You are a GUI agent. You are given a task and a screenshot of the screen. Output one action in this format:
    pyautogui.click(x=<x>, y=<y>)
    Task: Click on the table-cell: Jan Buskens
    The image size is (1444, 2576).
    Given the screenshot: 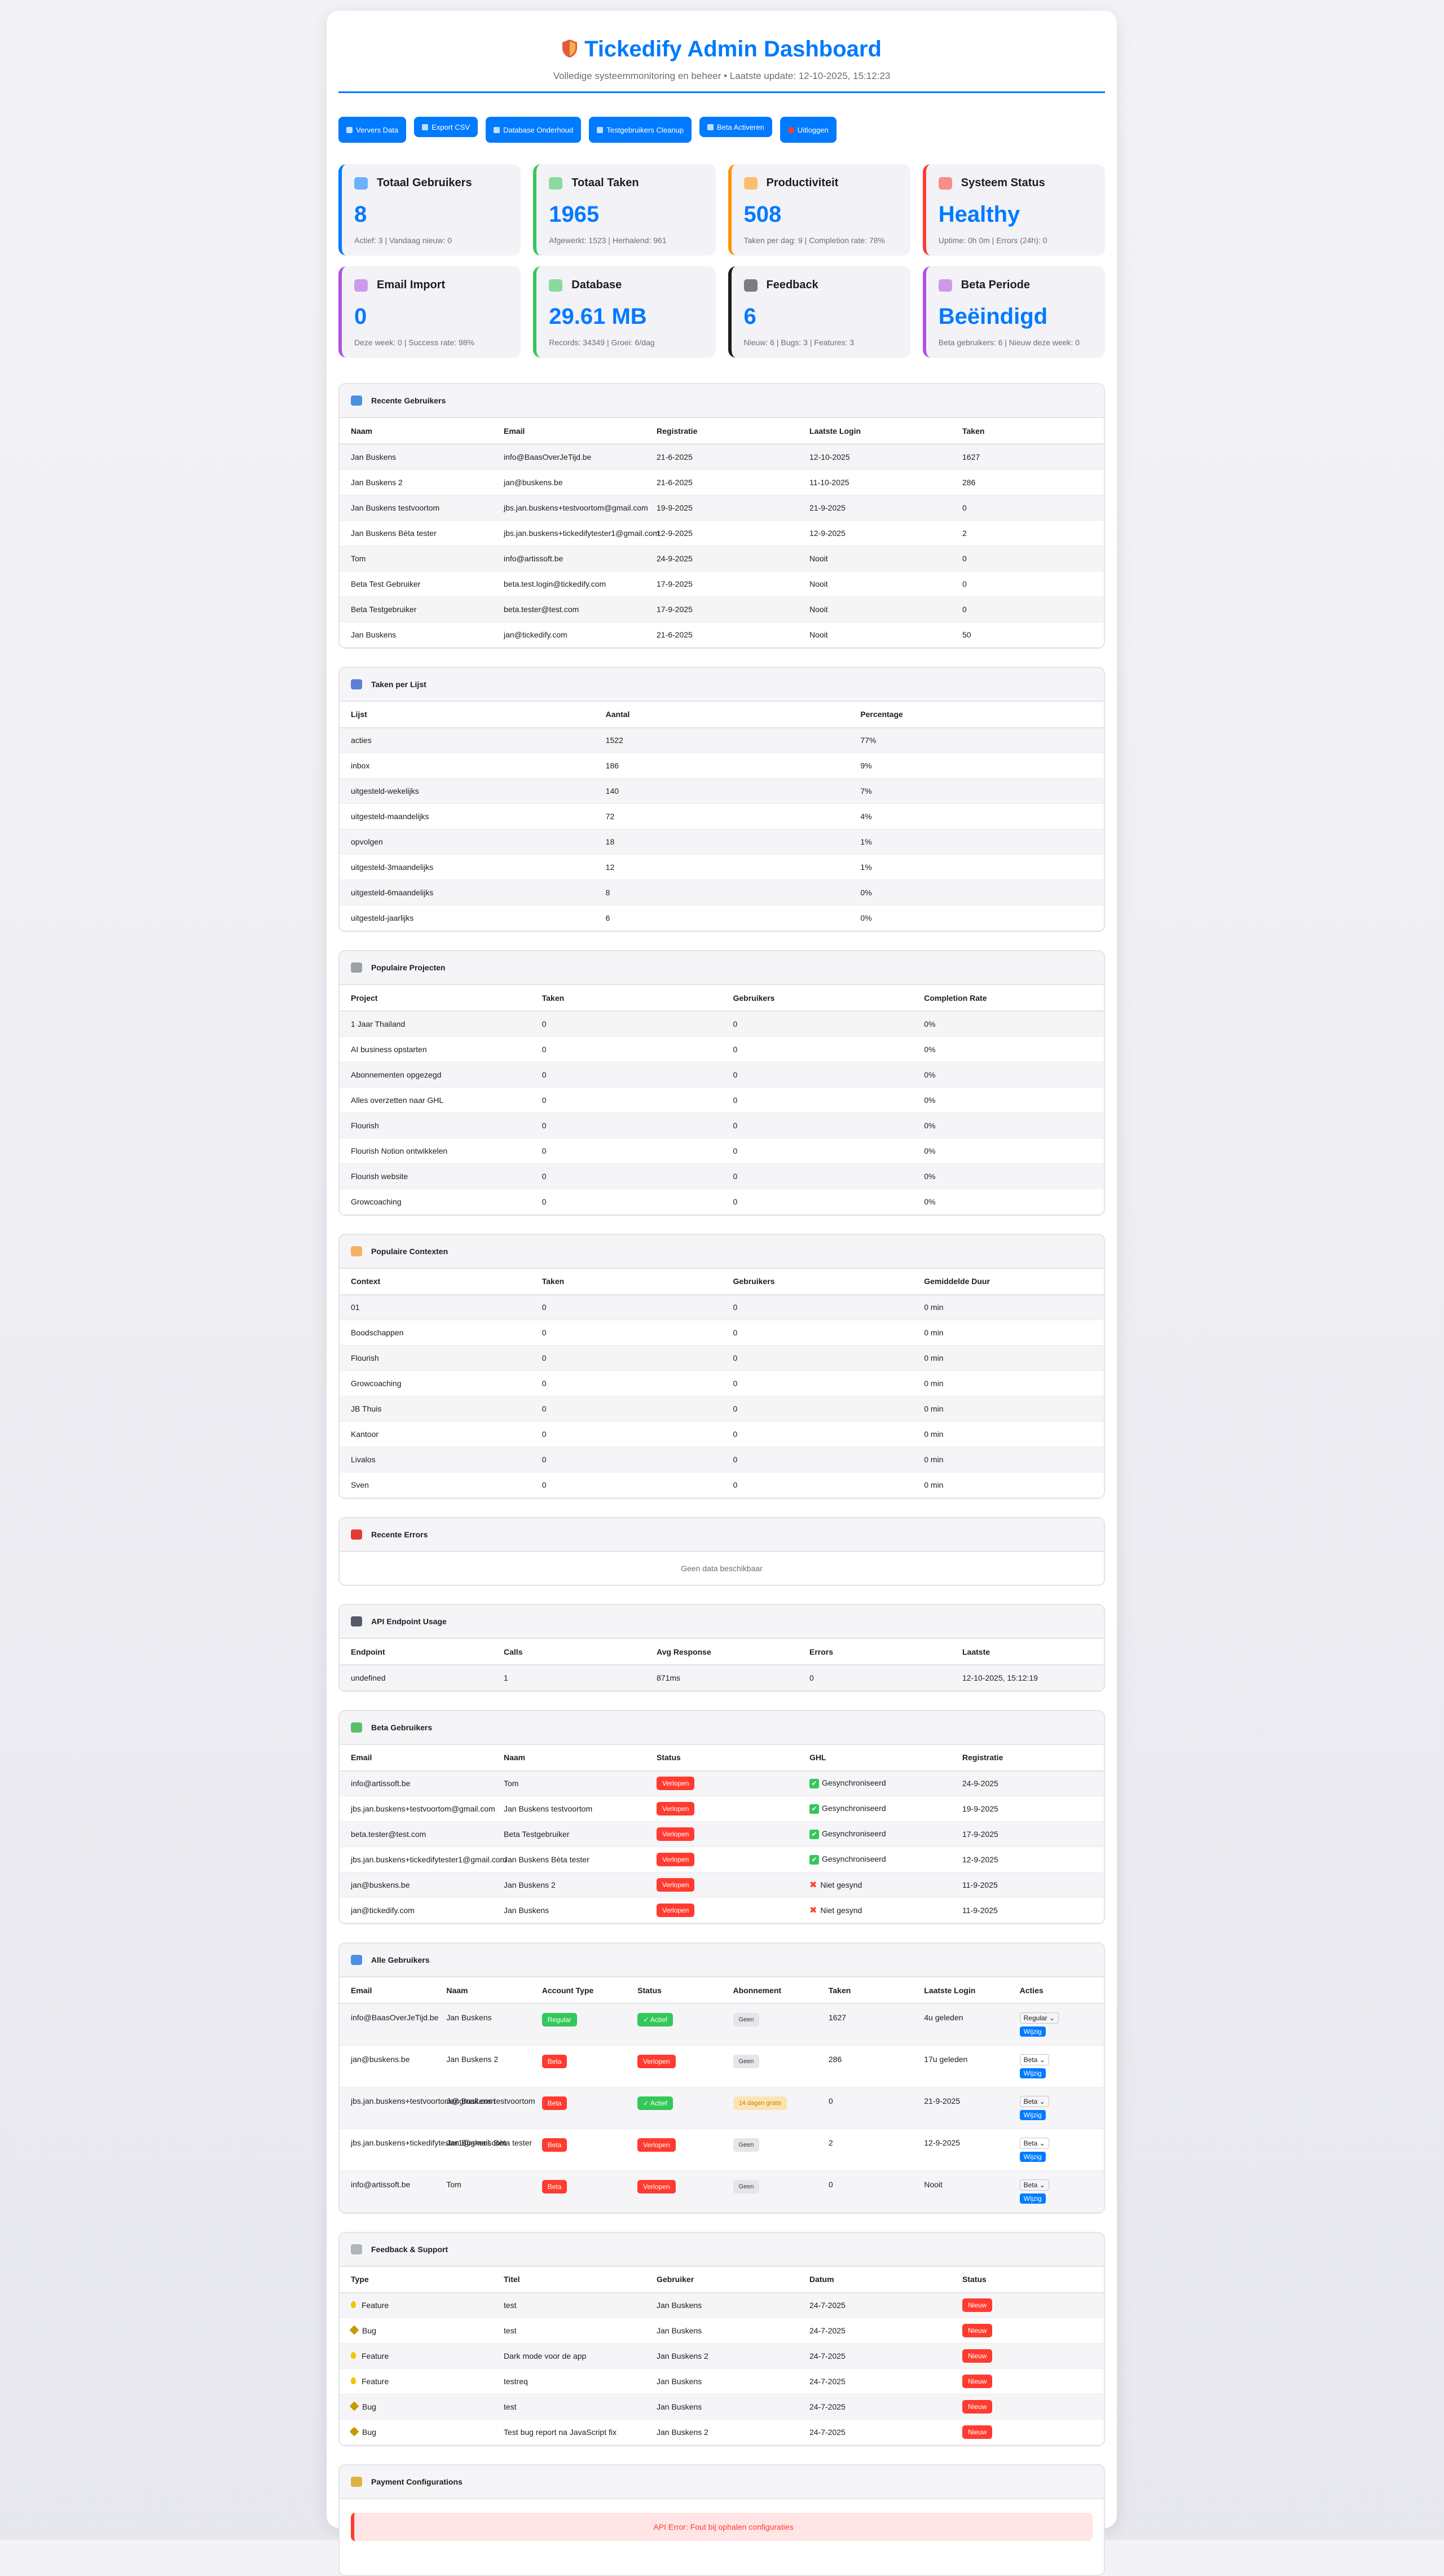 What is the action you would take?
    pyautogui.click(x=416, y=457)
    